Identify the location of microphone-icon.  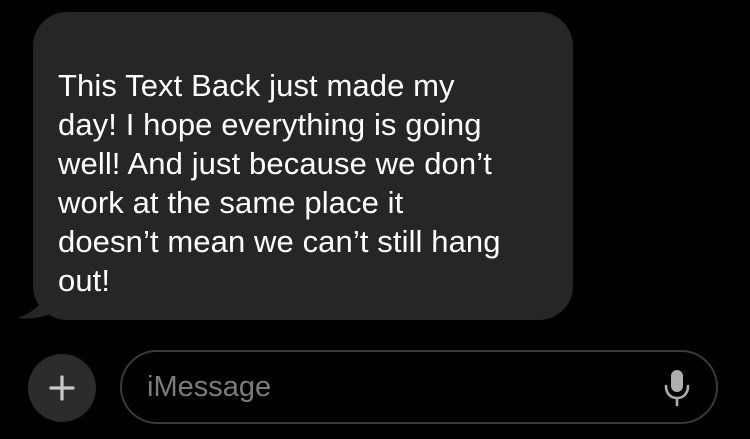
(677, 388).